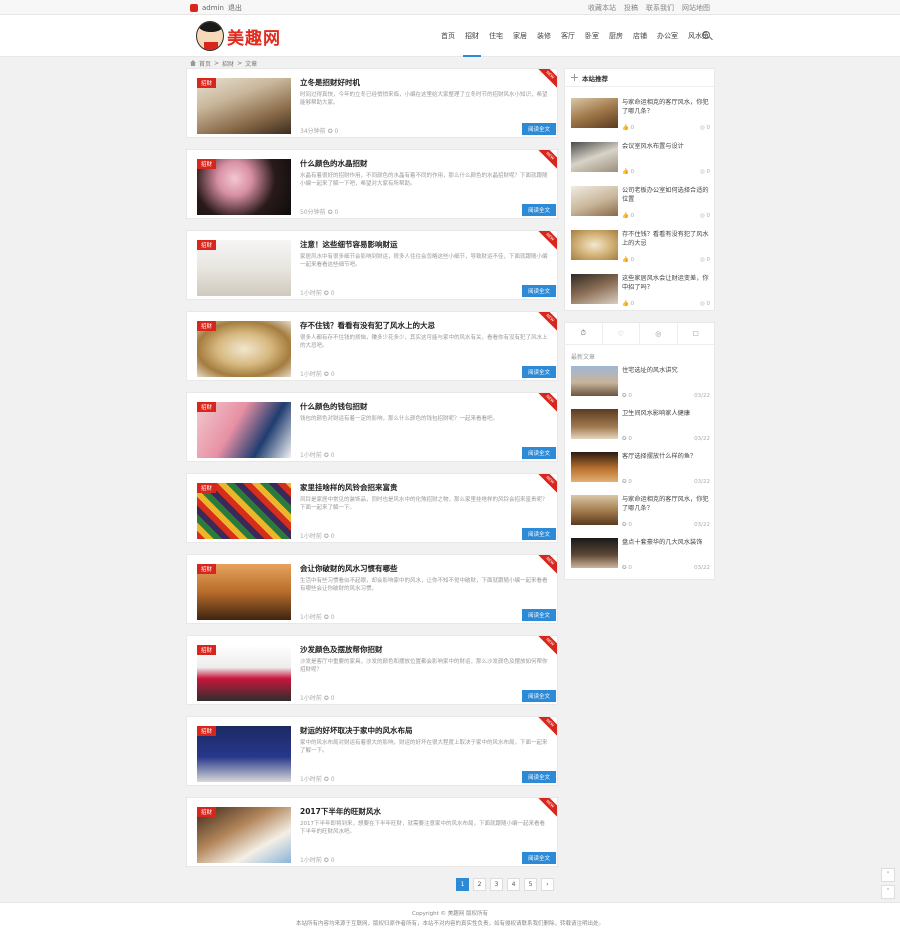 This screenshot has height=942, width=900. What do you see at coordinates (205, 63) in the screenshot?
I see `breadcrumb-home: 首页` at bounding box center [205, 63].